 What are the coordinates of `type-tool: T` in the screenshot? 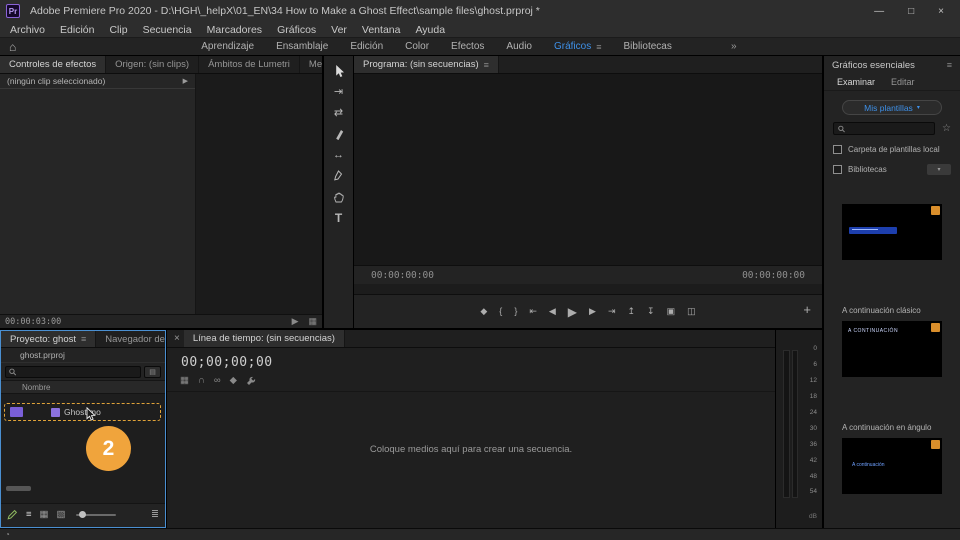 It's located at (338, 217).